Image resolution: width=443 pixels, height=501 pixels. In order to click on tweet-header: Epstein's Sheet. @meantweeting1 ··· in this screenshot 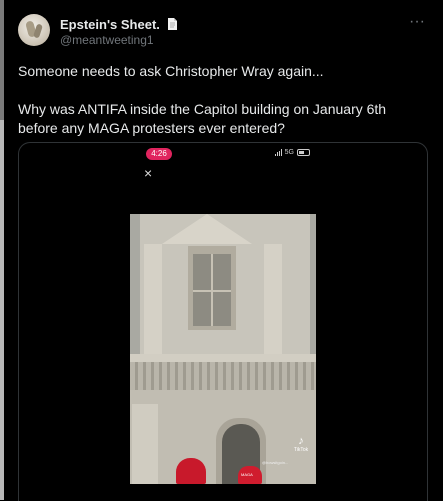, I will do `click(223, 31)`.